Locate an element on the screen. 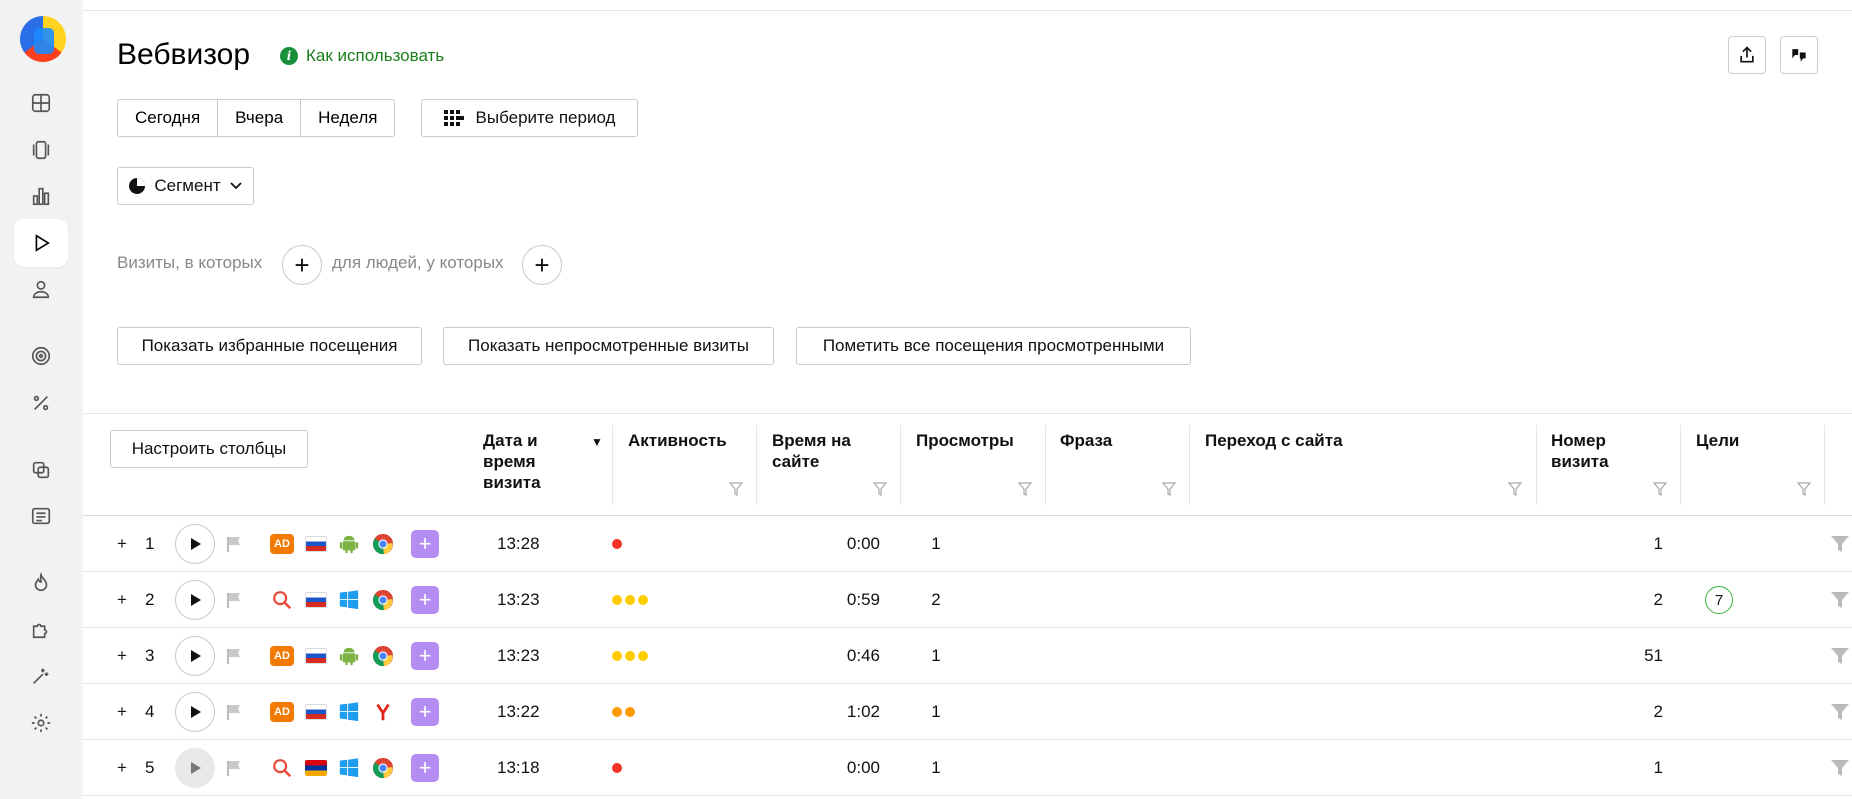 The width and height of the screenshot is (1852, 799). add-visit-filter-button: + is located at coordinates (302, 265).